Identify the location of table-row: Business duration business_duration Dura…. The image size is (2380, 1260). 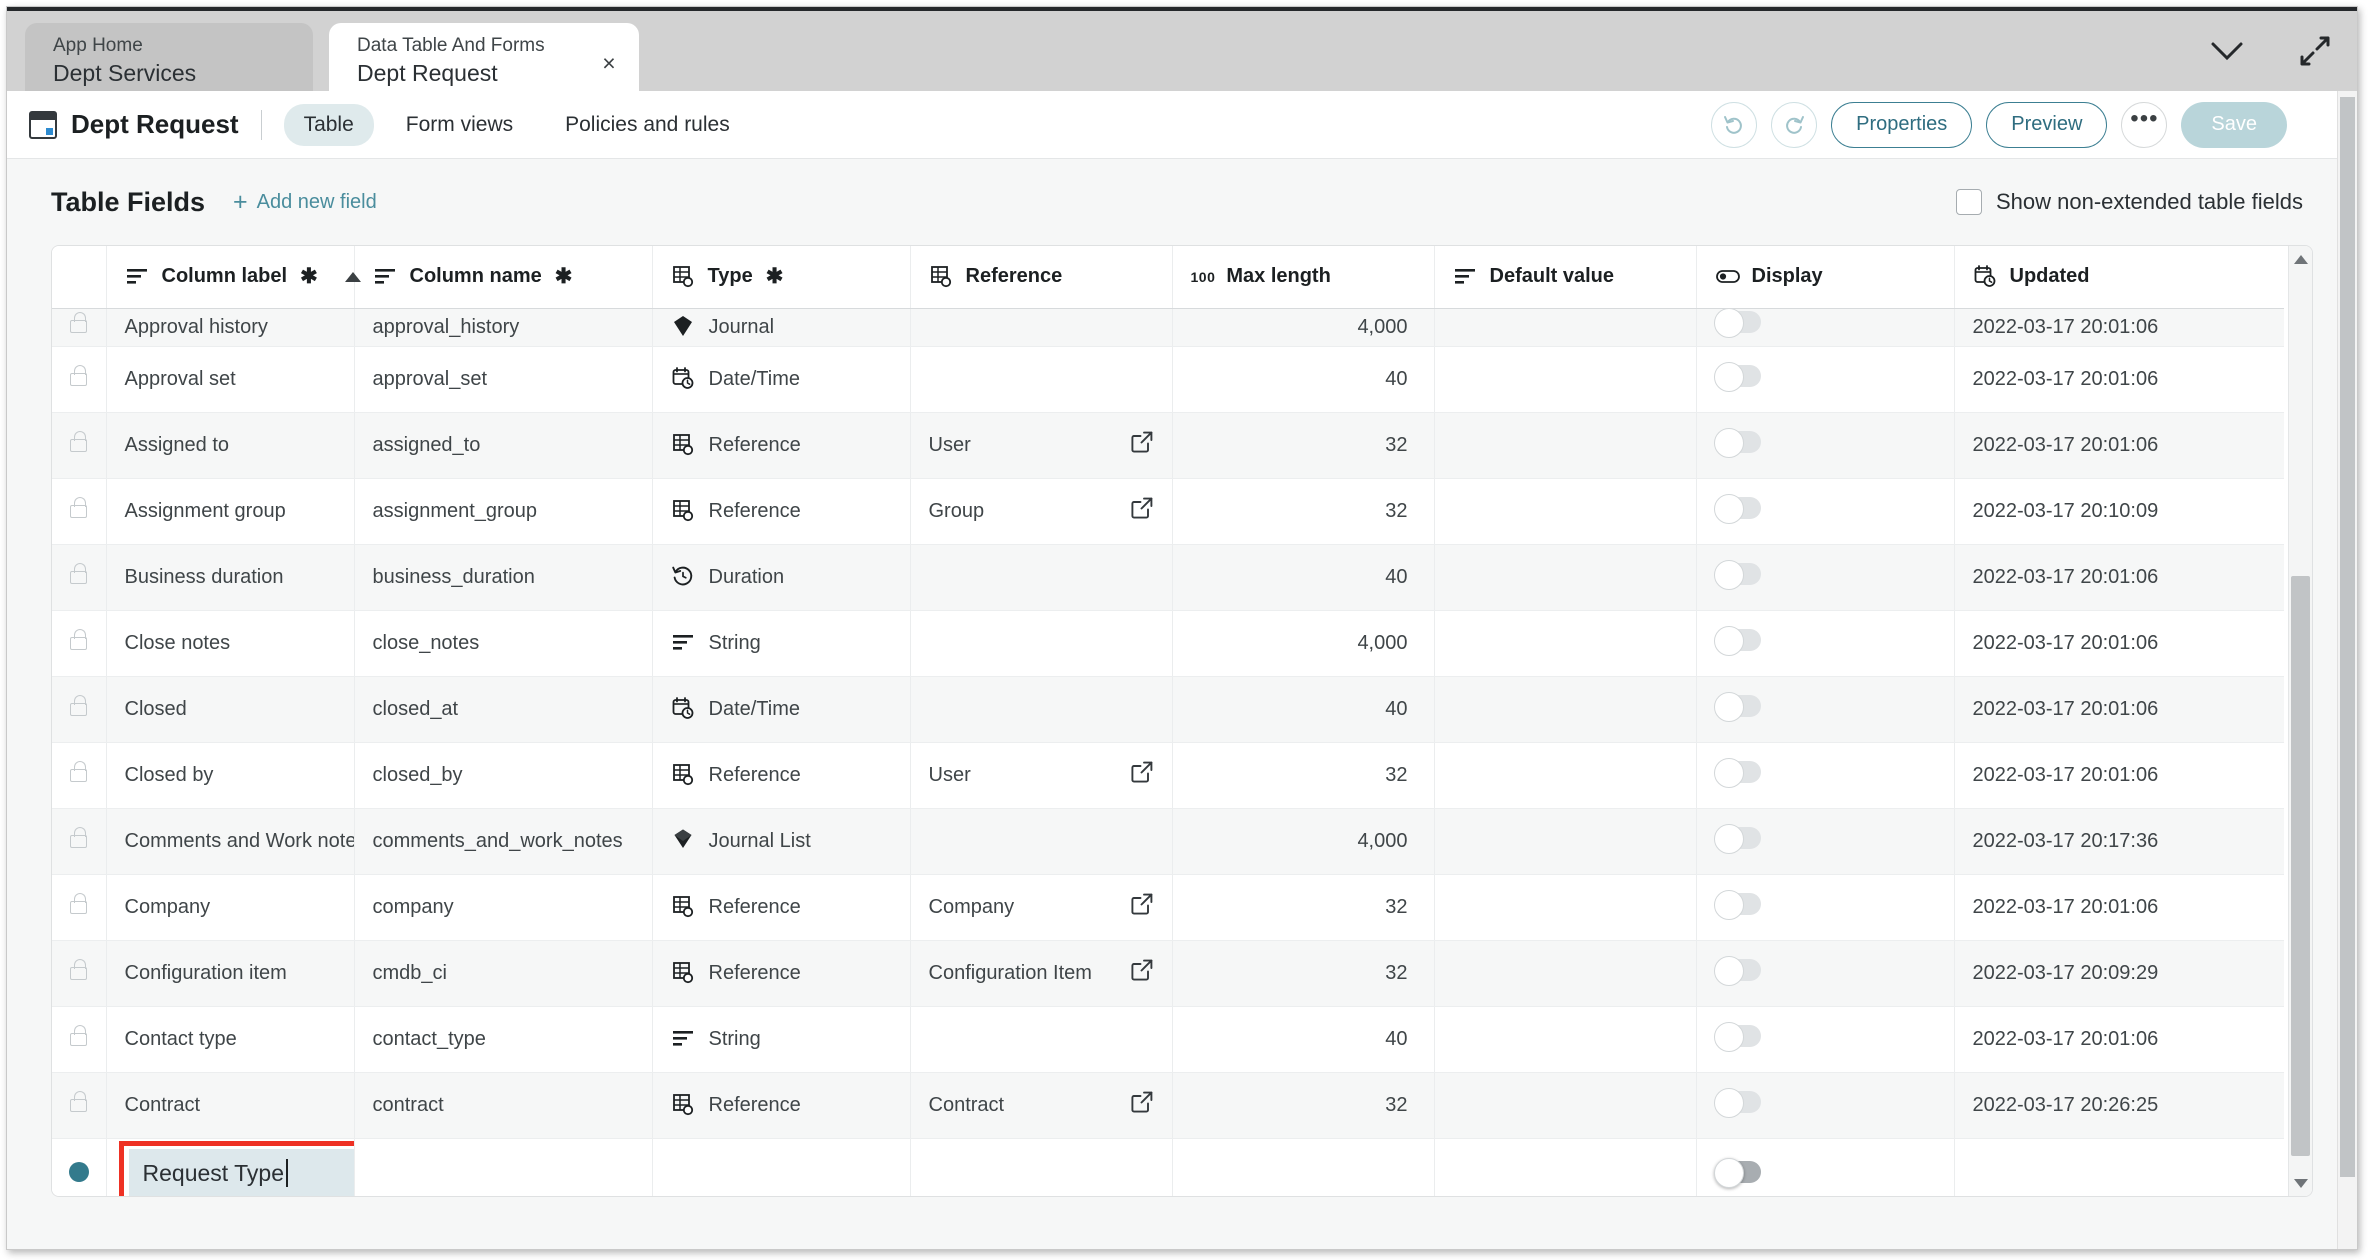
(1168, 577).